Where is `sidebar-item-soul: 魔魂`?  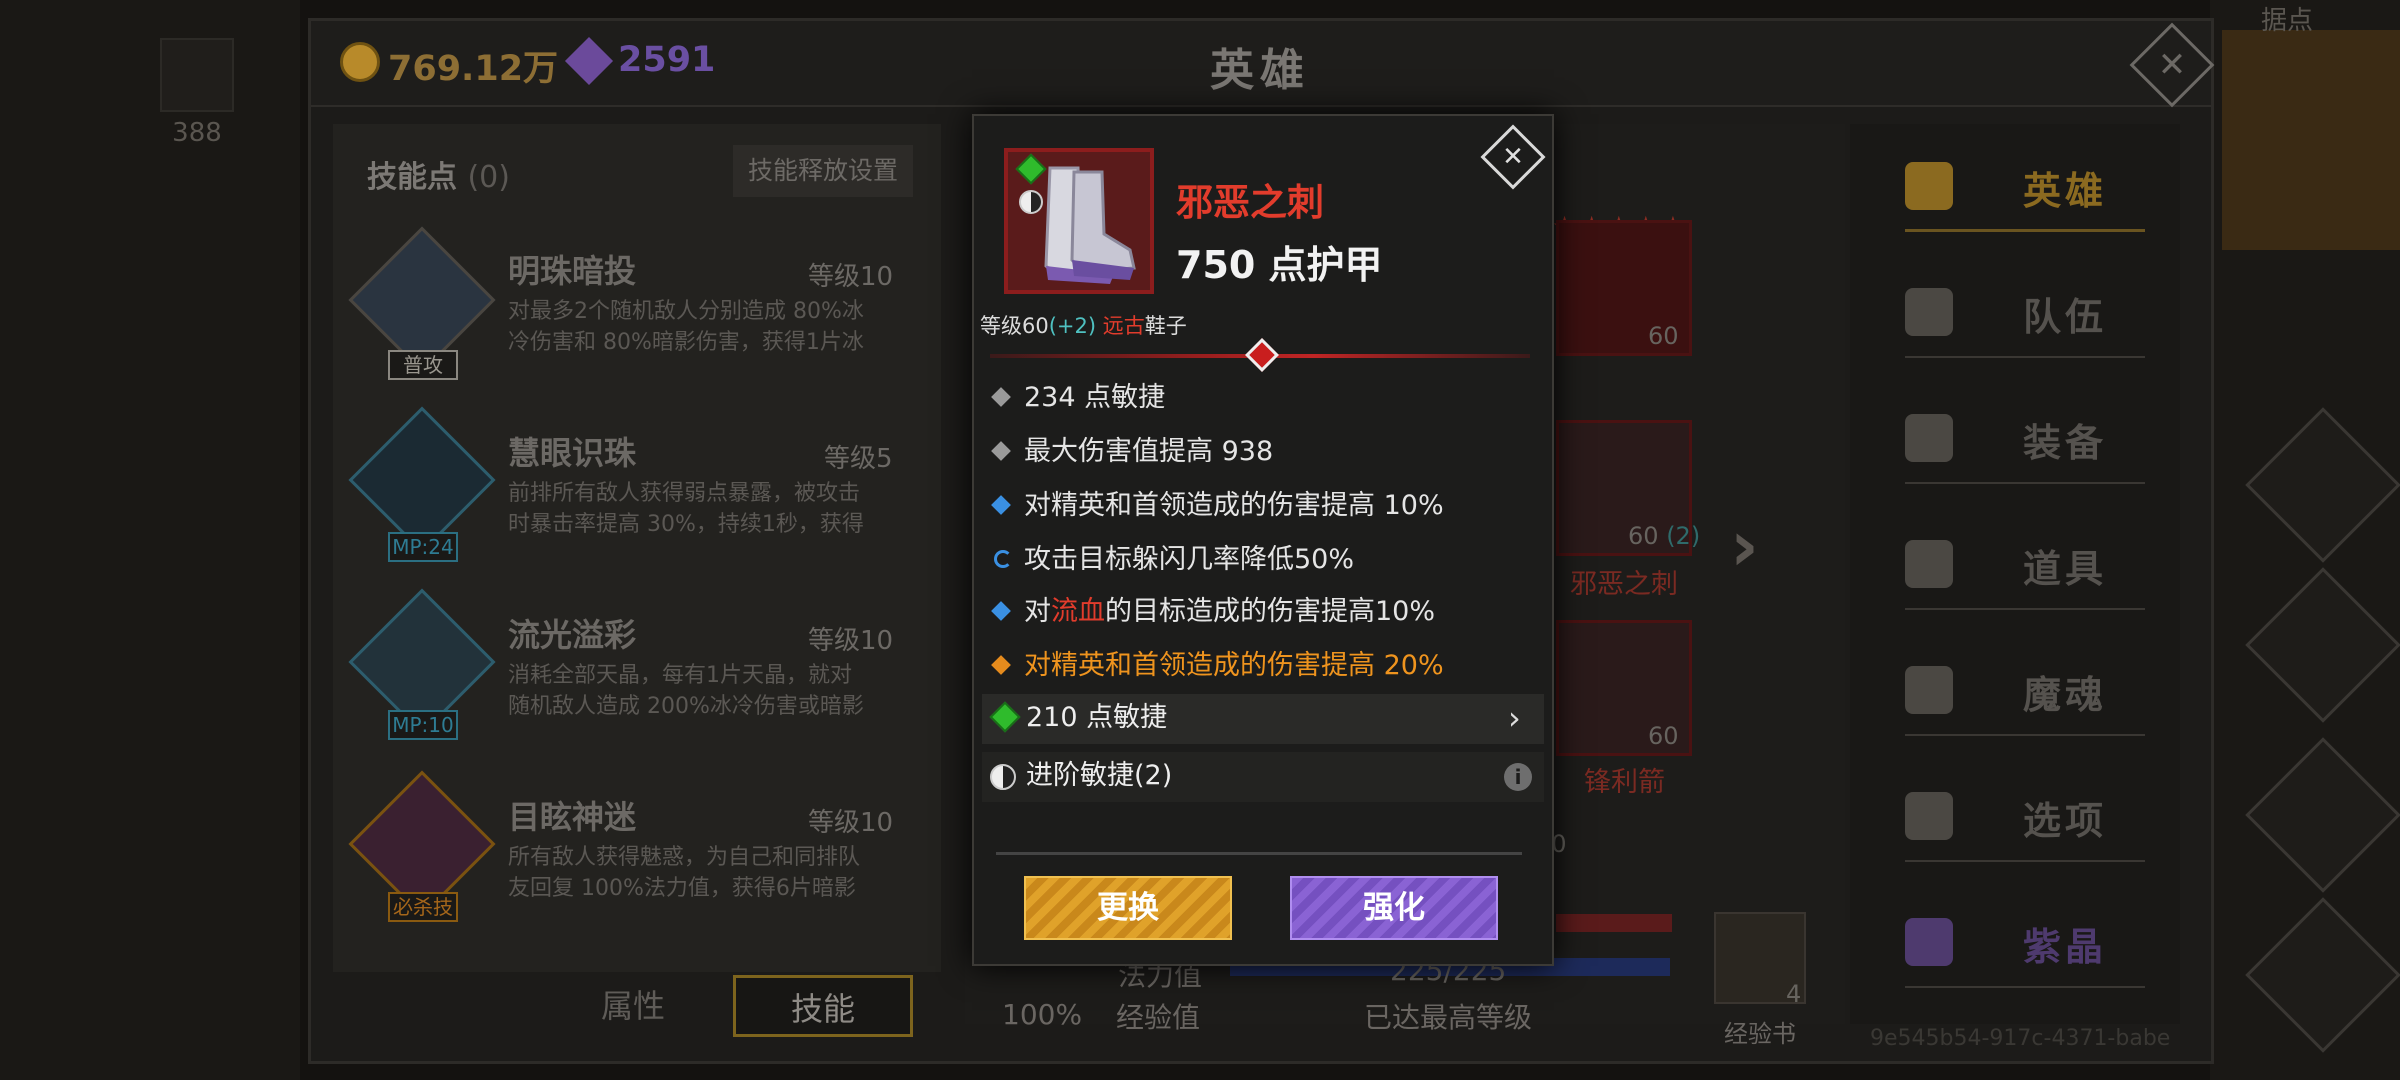
sidebar-item-soul: 魔魂 is located at coordinates (2025, 690).